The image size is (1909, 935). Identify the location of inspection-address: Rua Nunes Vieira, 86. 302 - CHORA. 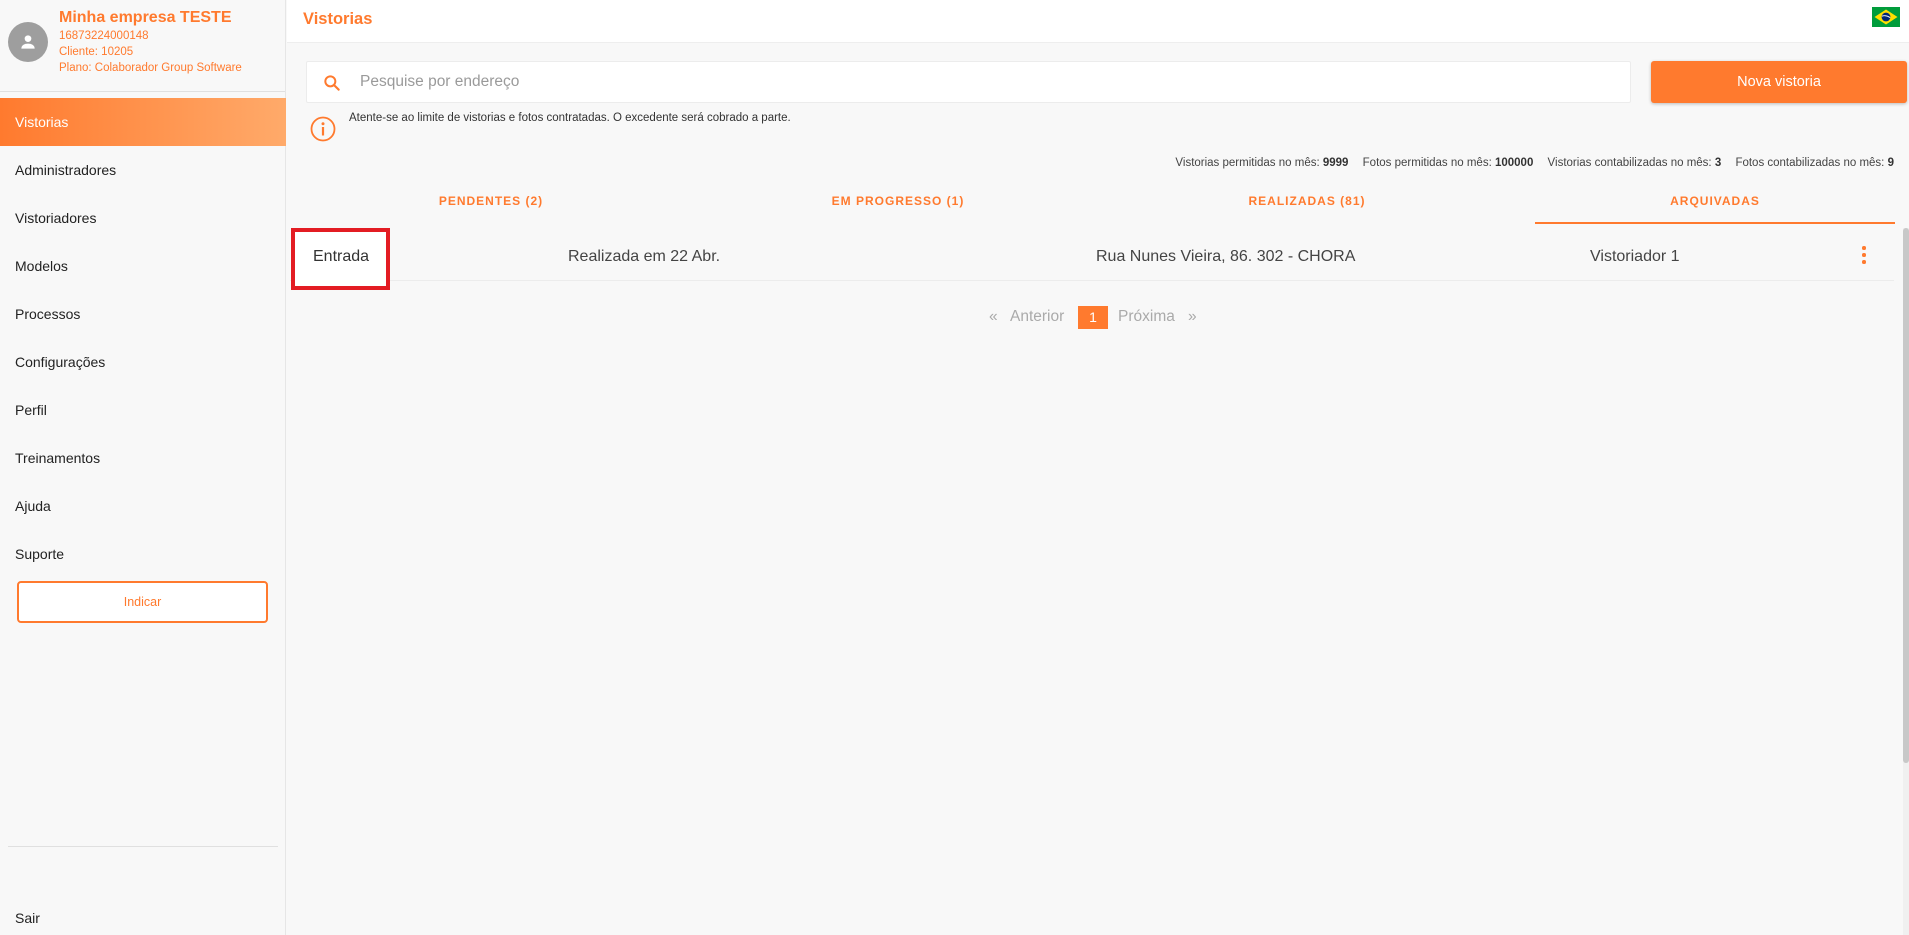
(1226, 256).